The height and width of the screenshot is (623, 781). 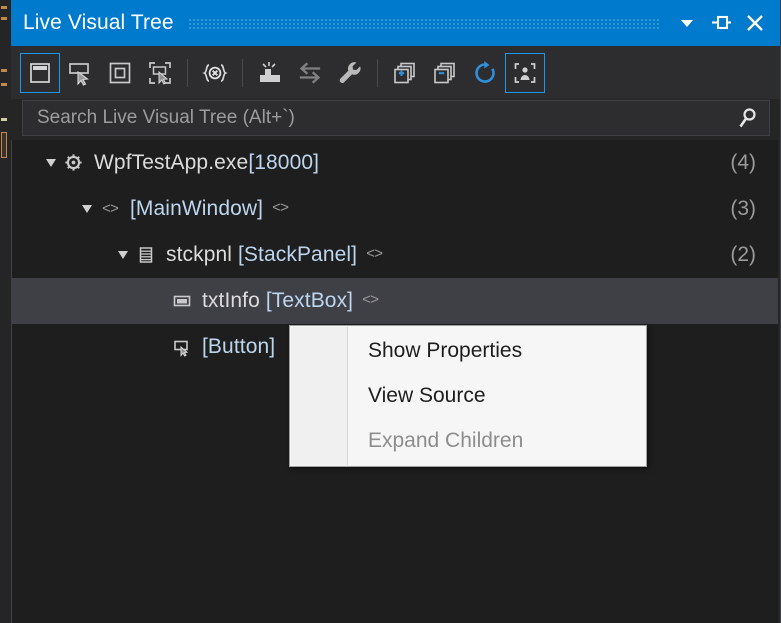 I want to click on swap-arrows-icon-button, so click(x=310, y=73).